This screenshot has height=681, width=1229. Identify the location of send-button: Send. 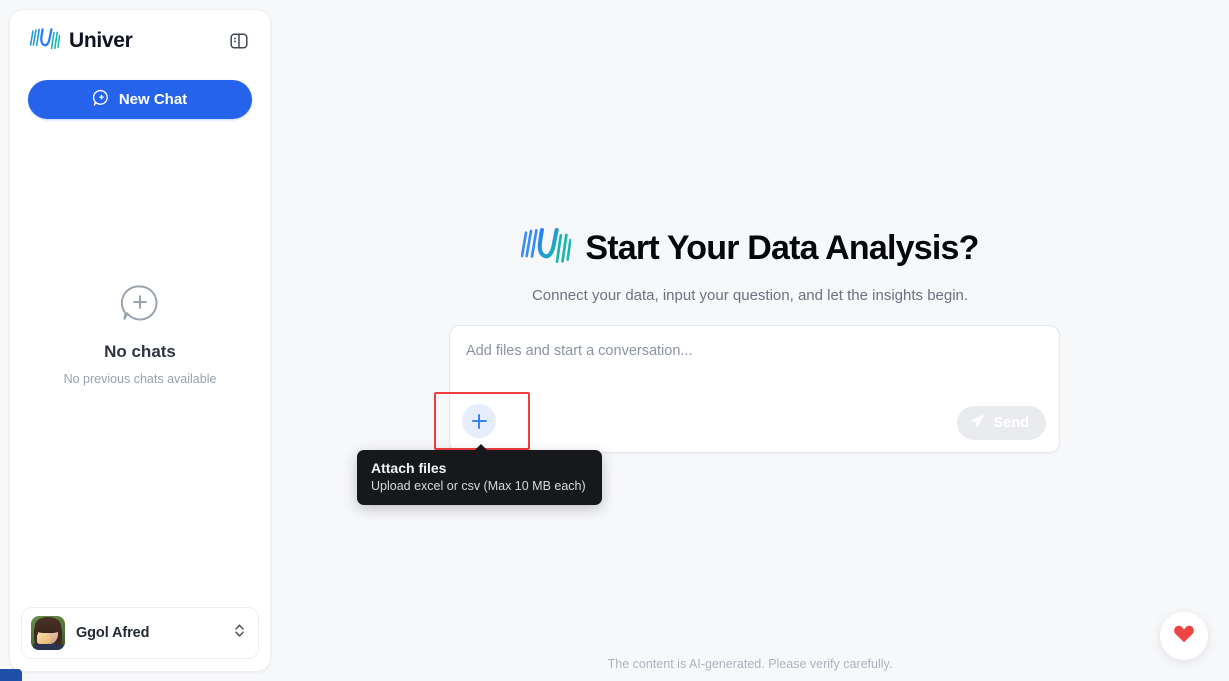
(1001, 423).